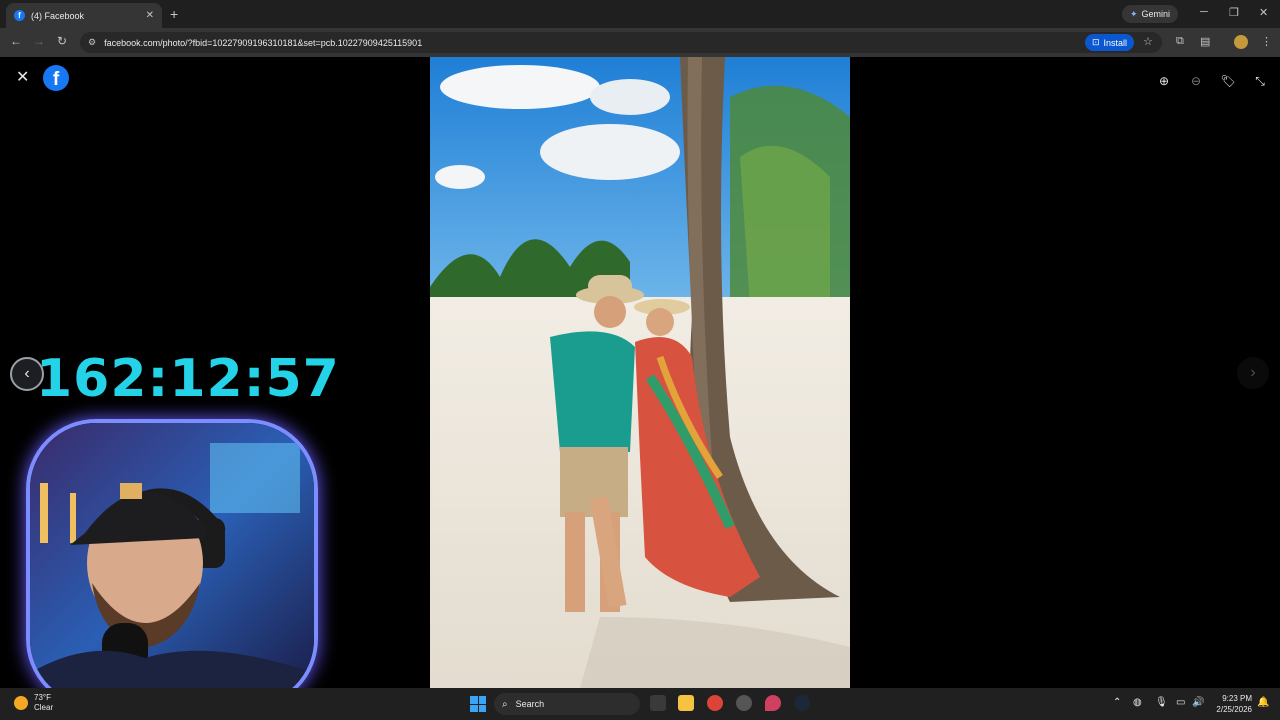 Image resolution: width=1280 pixels, height=720 pixels. What do you see at coordinates (744, 703) in the screenshot?
I see `obs-icon` at bounding box center [744, 703].